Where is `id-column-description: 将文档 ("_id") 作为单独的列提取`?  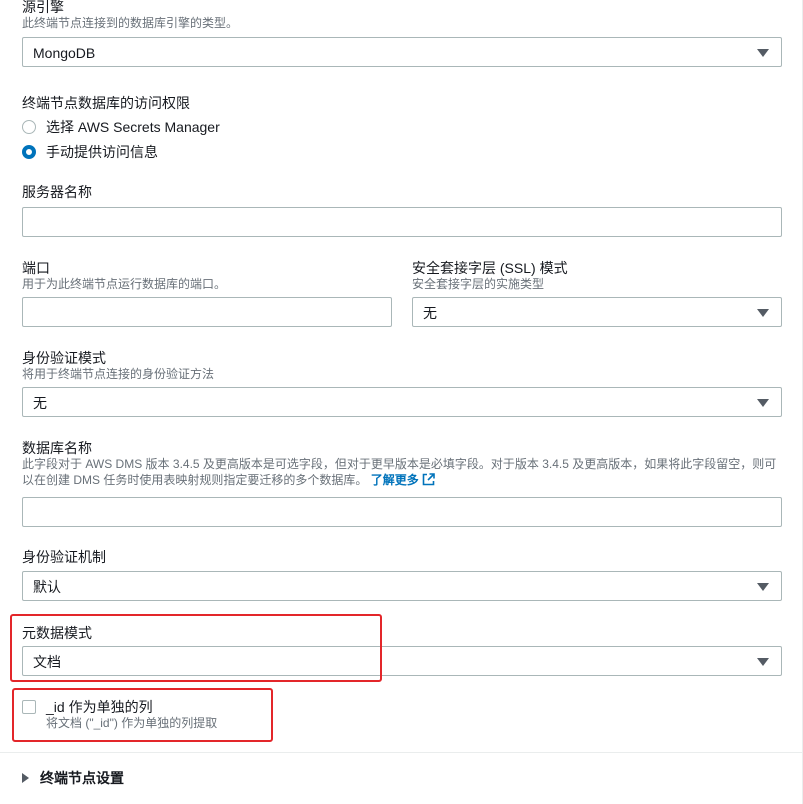
id-column-description: 将文档 ("_id") 作为单独的列提取 is located at coordinates (132, 723).